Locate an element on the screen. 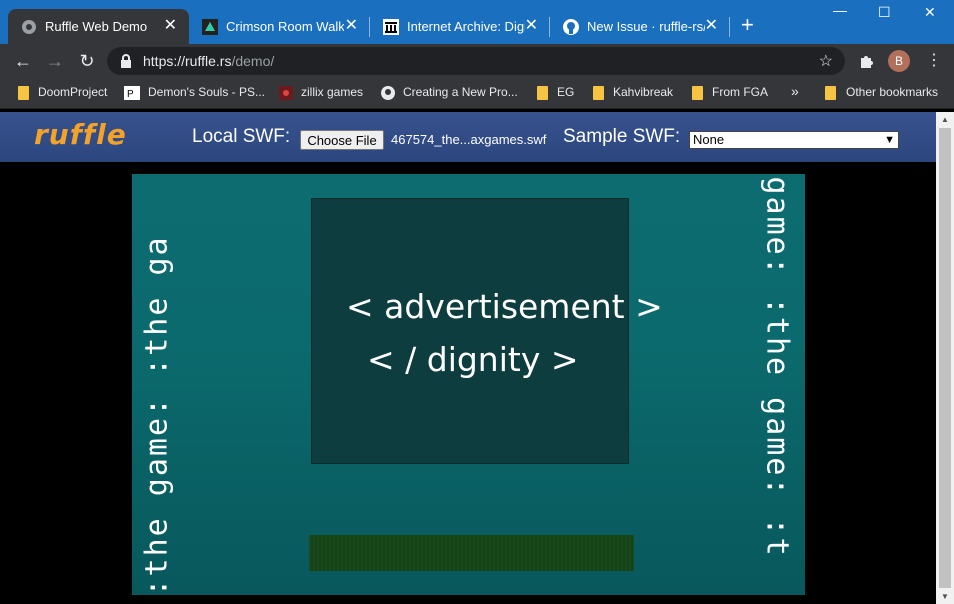 The image size is (954, 604). tab-new-issue-github: New Issue · ruffle-rs/r ✕ is located at coordinates (640, 26).